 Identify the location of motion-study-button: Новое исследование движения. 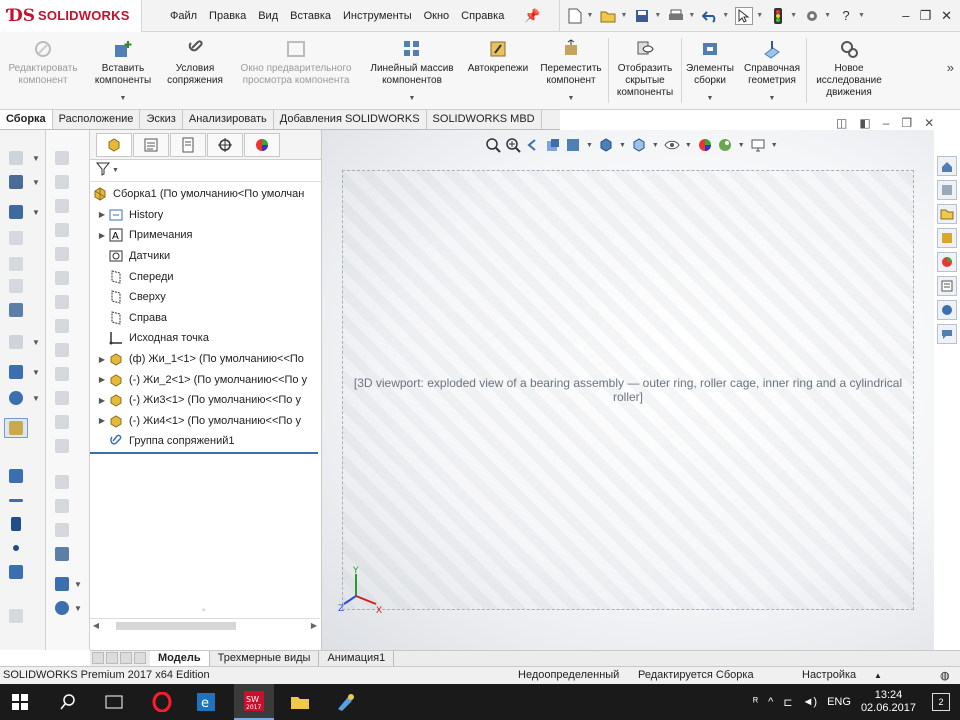
(849, 70).